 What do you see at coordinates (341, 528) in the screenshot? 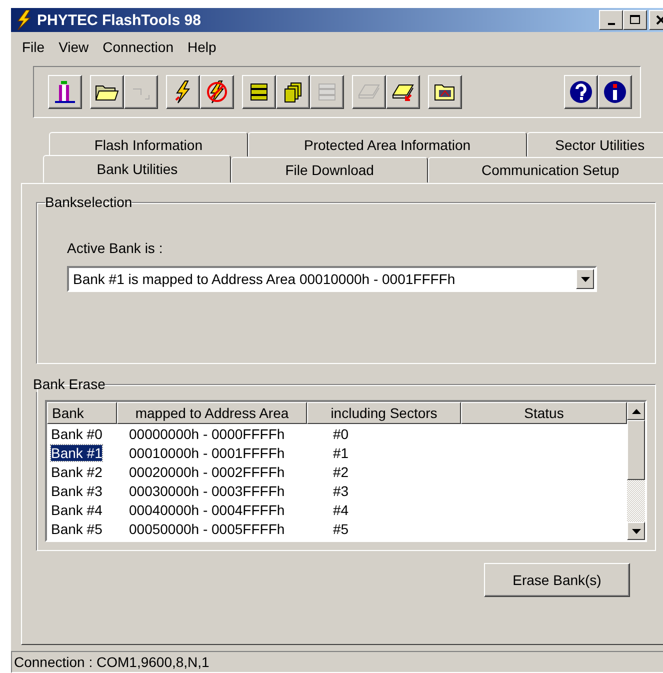
I see `table-cell: #5` at bounding box center [341, 528].